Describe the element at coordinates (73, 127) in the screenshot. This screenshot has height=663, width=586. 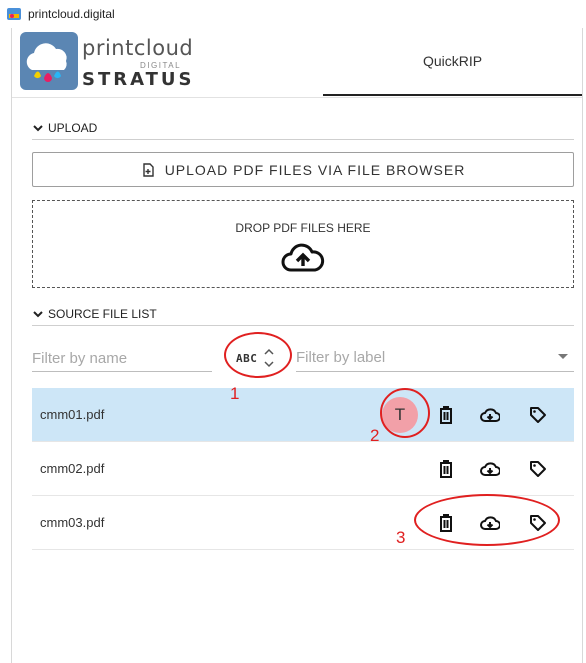
I see `upload-section-title: UPLOAD` at that location.